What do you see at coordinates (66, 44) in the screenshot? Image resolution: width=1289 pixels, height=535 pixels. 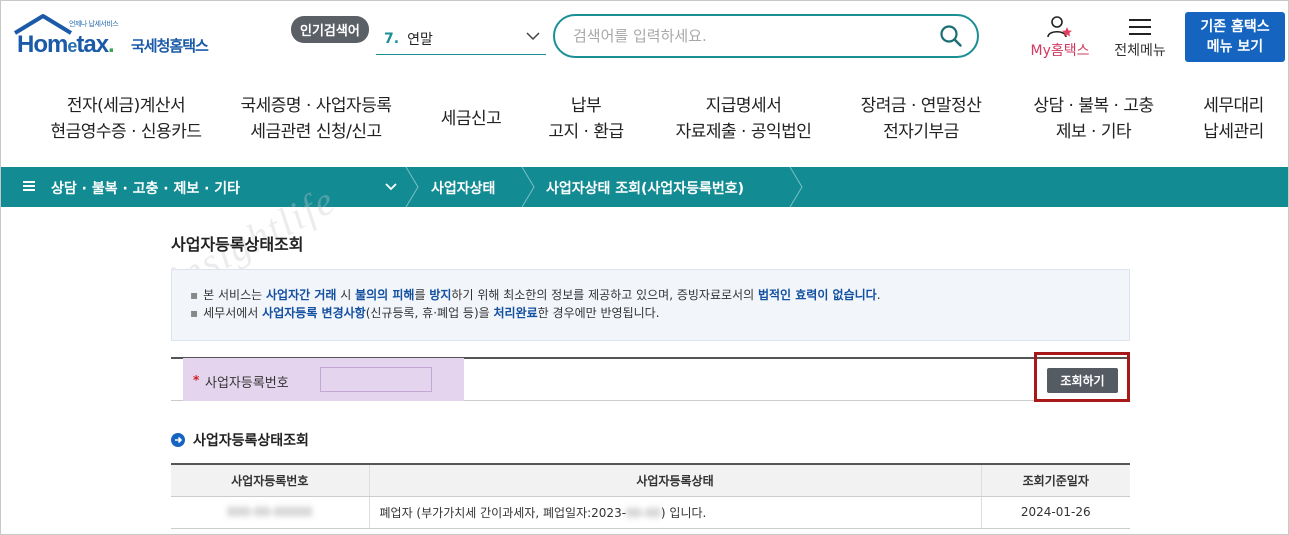 I see `logo-brand: Hometax.` at bounding box center [66, 44].